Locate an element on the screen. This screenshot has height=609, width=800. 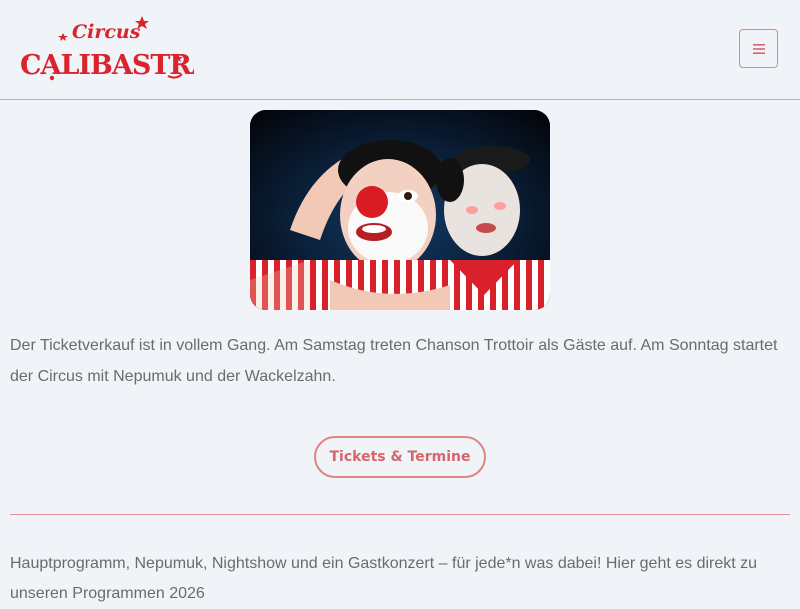
section-divider is located at coordinates (400, 514).